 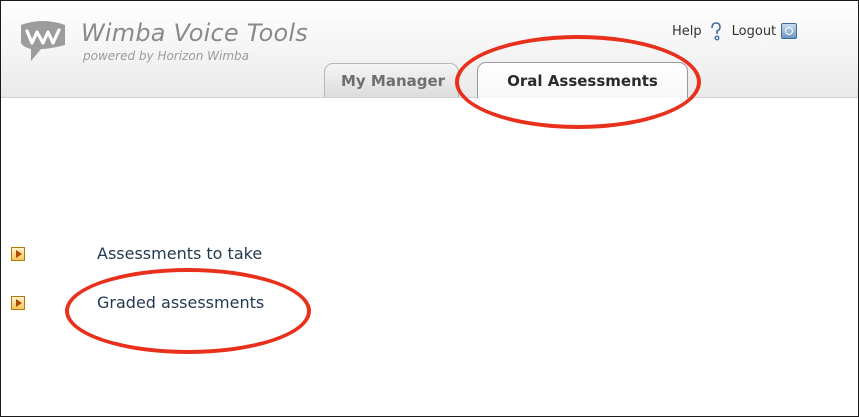 What do you see at coordinates (194, 33) in the screenshot?
I see `logo-title: Wimba Voice Tools` at bounding box center [194, 33].